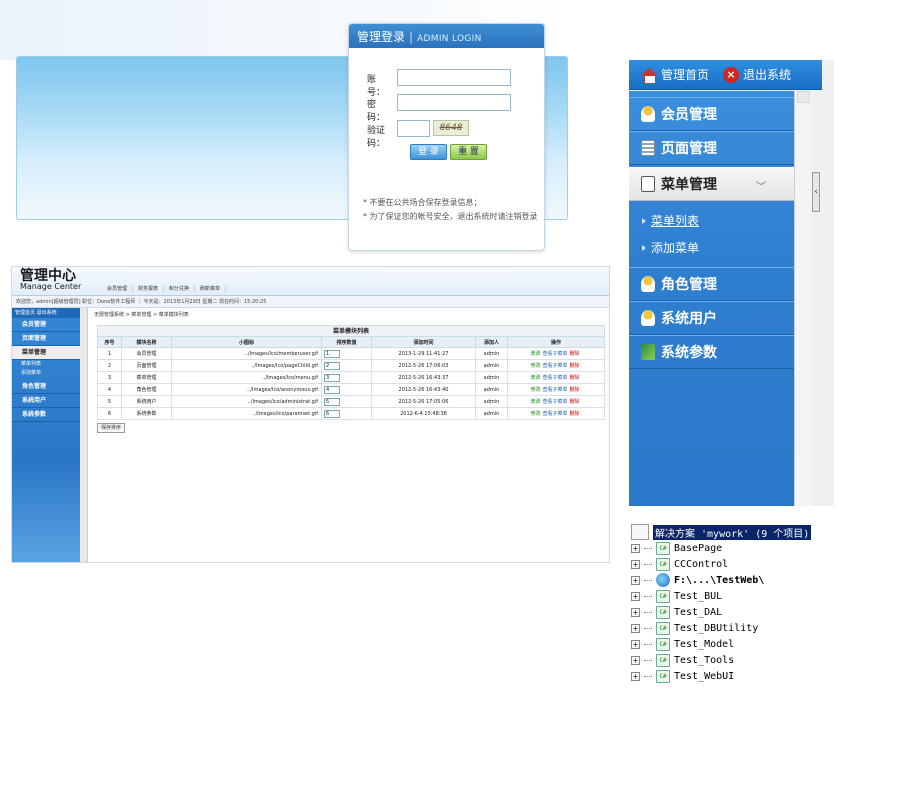 This screenshot has width=919, height=800. Describe the element at coordinates (46, 373) in the screenshot. I see `admin-sidebar-sub: 添加菜单` at that location.